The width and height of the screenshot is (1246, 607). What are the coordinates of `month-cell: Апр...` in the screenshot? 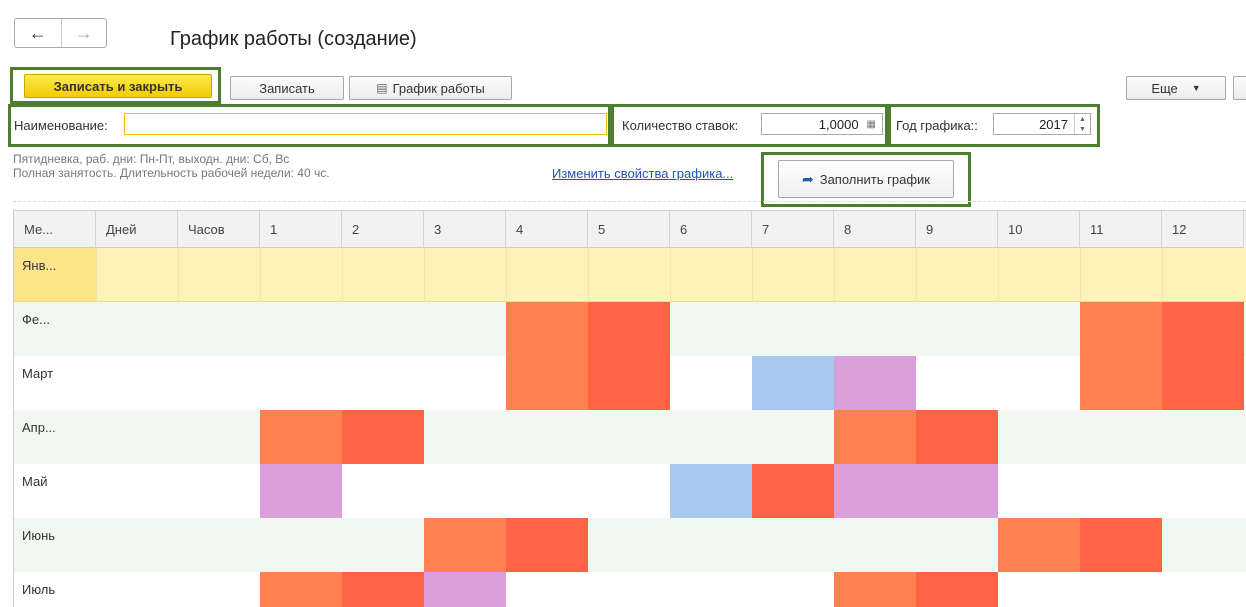 It's located at (55, 437).